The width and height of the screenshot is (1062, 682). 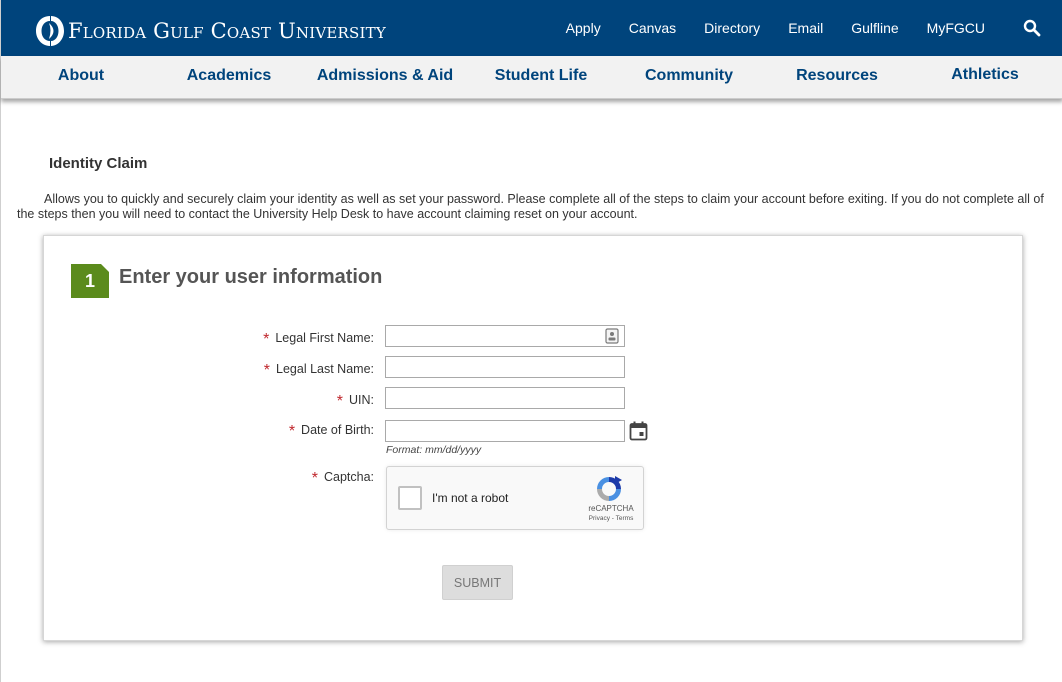 I want to click on logo-text: Florida Gulf Coast University, so click(x=227, y=31).